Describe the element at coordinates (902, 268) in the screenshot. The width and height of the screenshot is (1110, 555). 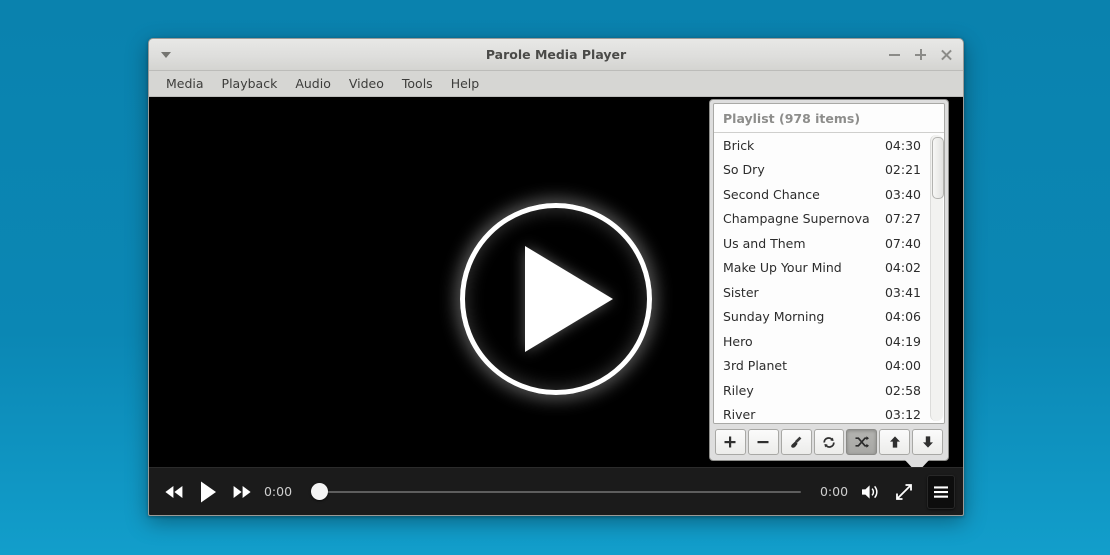
I see `playlist-row-duration: 04:02` at that location.